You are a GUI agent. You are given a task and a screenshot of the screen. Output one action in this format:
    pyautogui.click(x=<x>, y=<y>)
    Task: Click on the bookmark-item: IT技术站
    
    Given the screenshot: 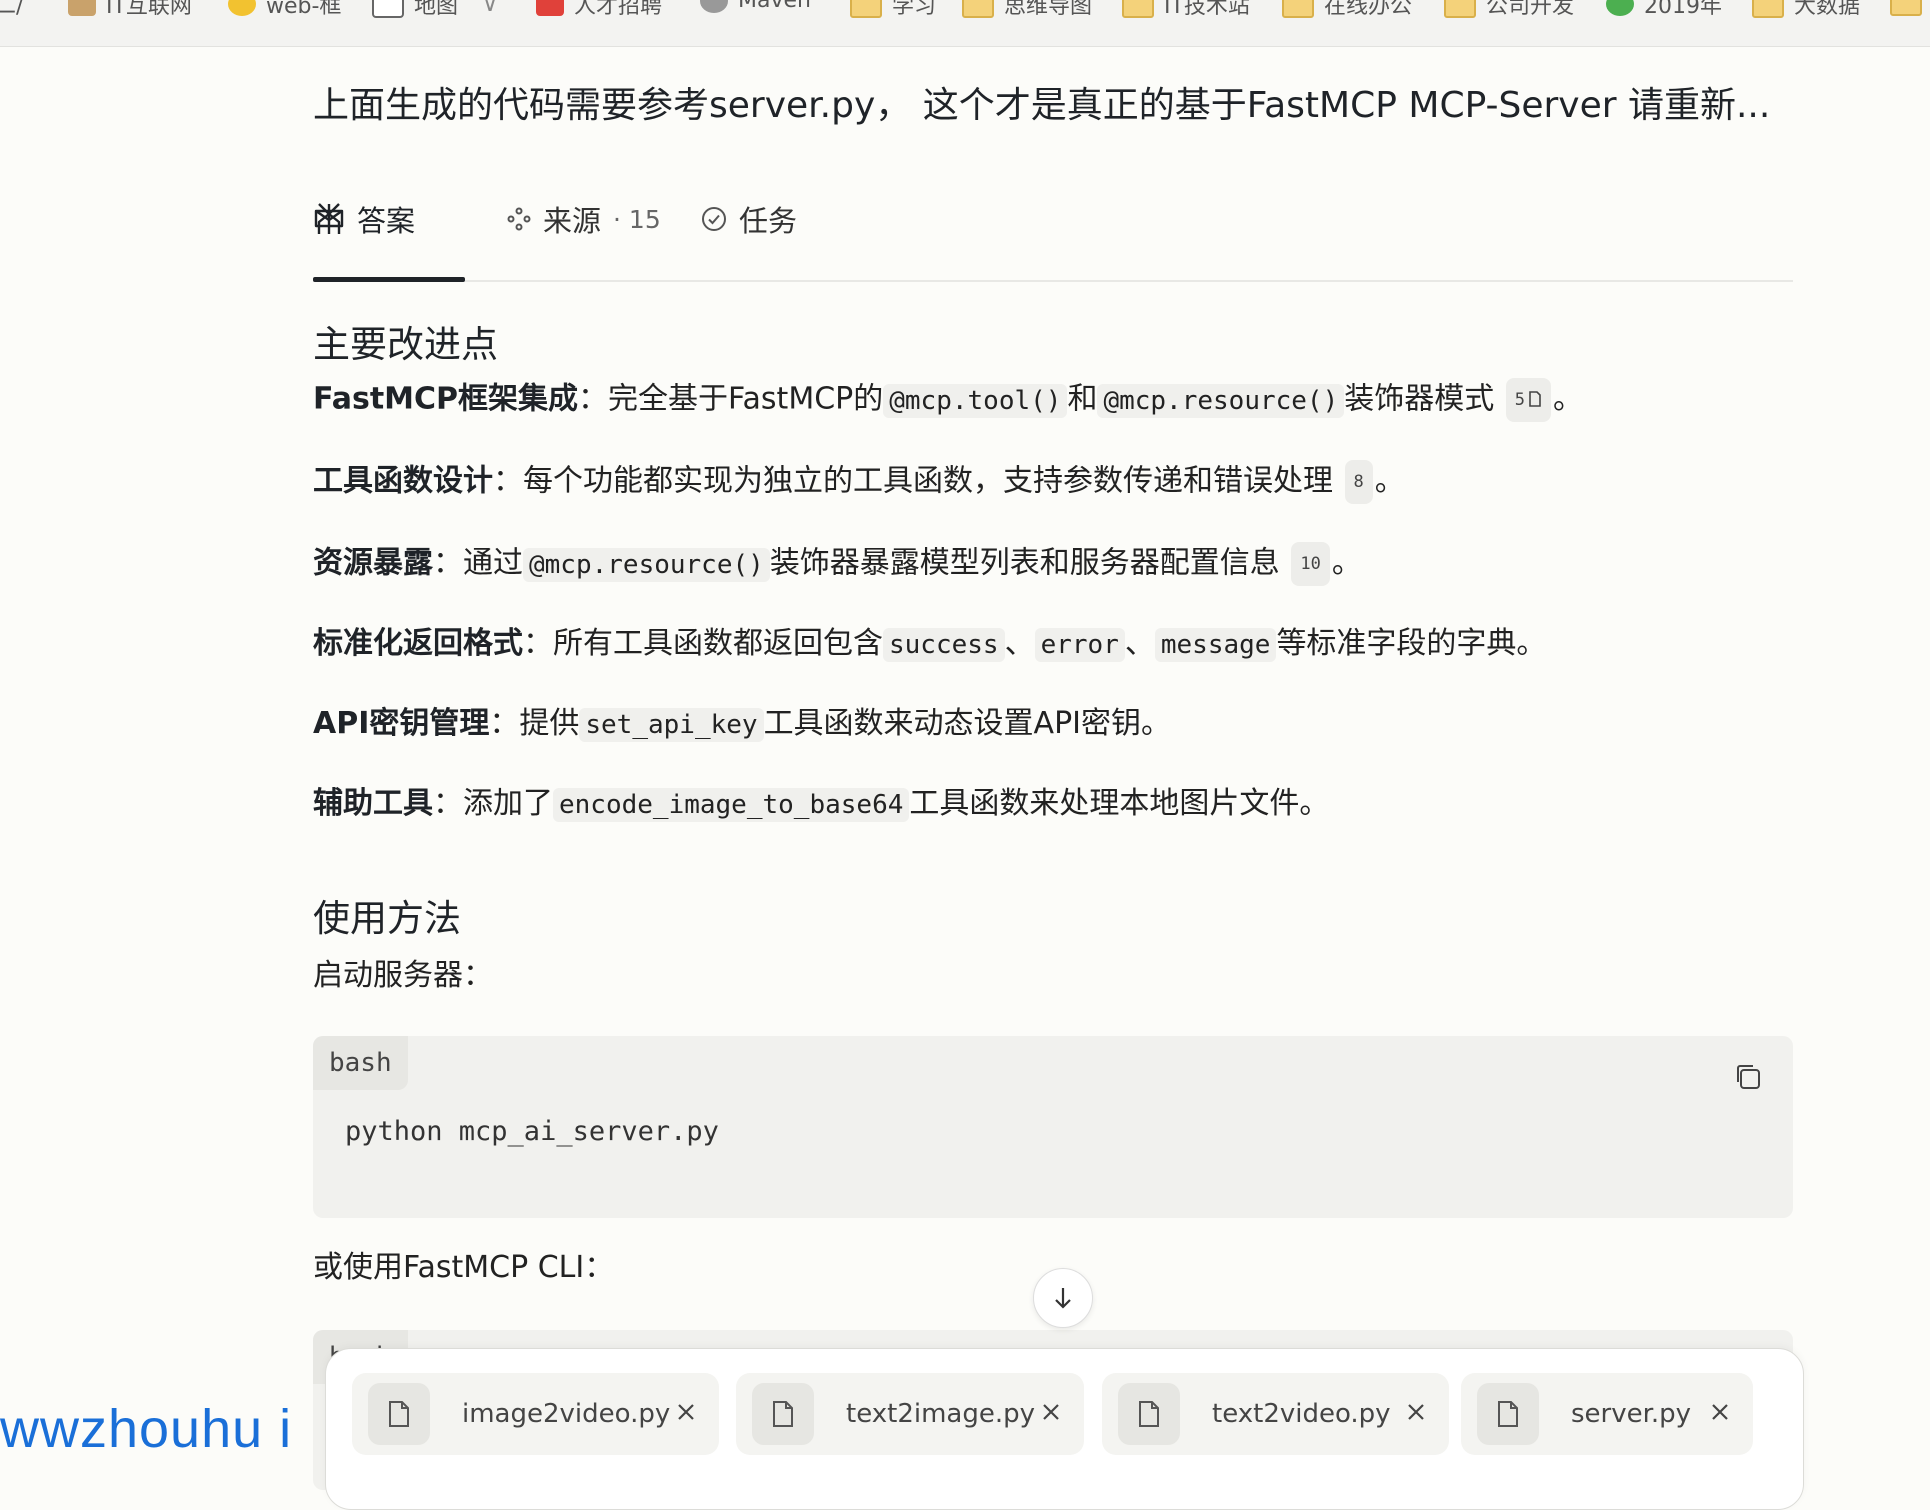 What is the action you would take?
    pyautogui.click(x=1186, y=10)
    